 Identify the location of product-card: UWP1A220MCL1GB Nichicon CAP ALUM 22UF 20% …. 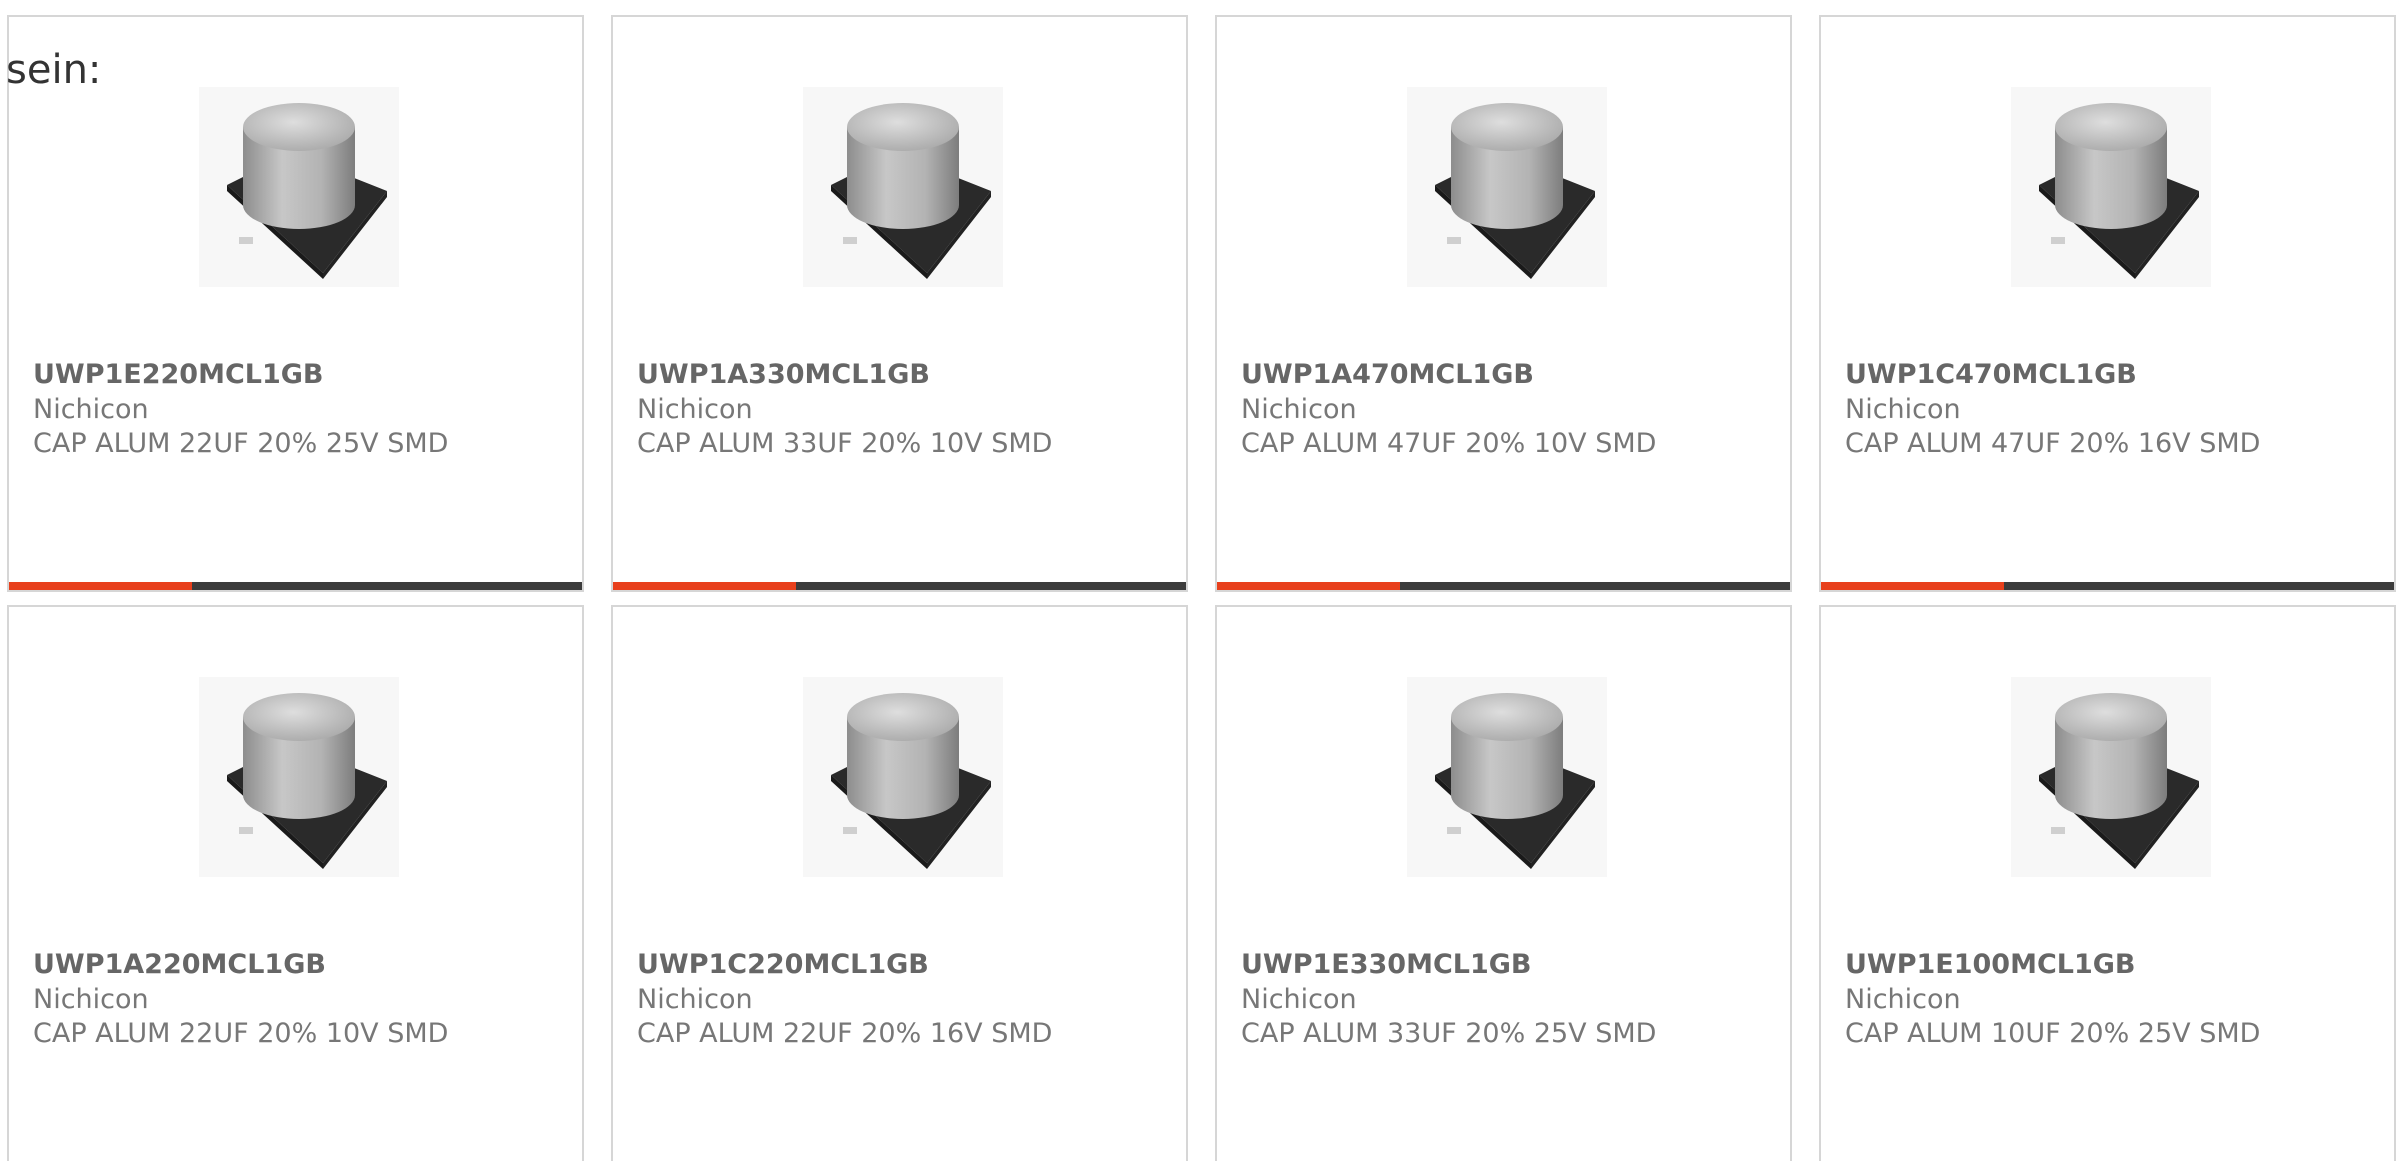
(295, 883).